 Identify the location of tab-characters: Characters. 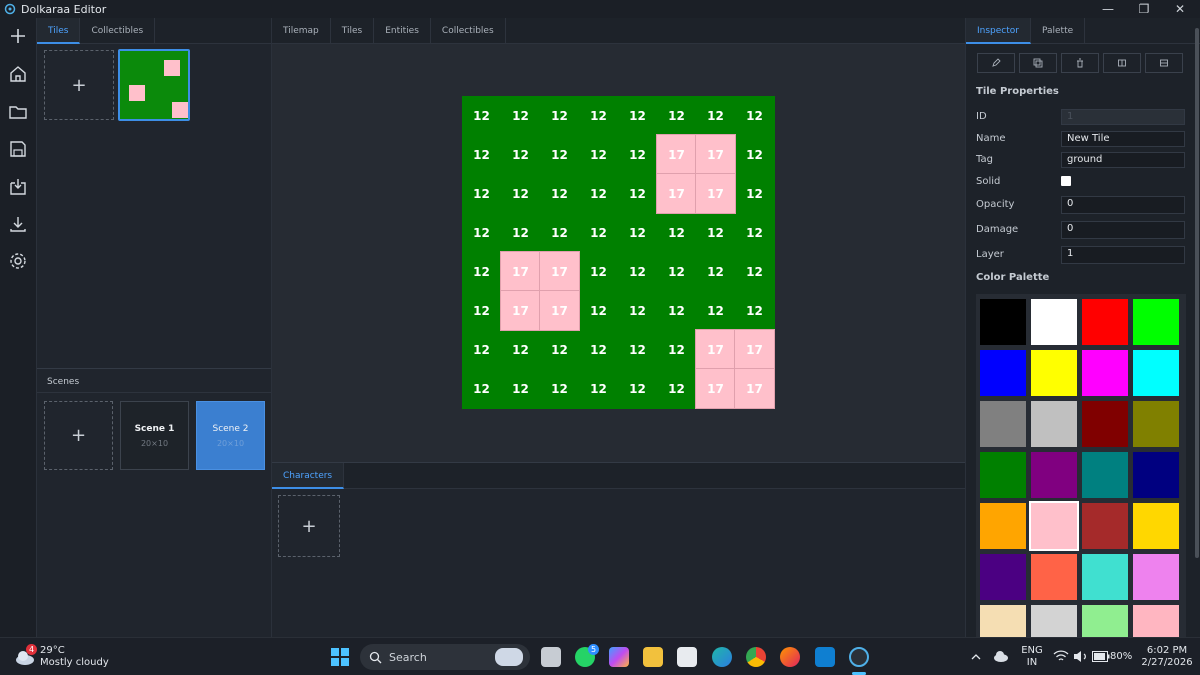
(308, 476).